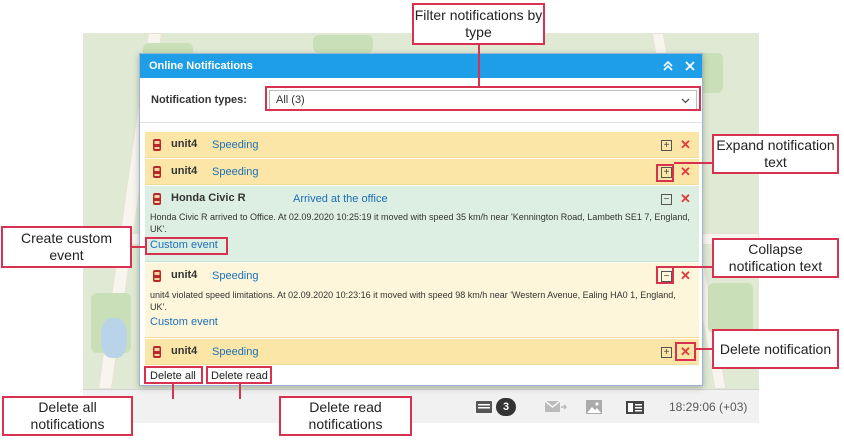 This screenshot has height=440, width=844. What do you see at coordinates (478, 24) in the screenshot?
I see `callout-filter: Filter notifications by type` at bounding box center [478, 24].